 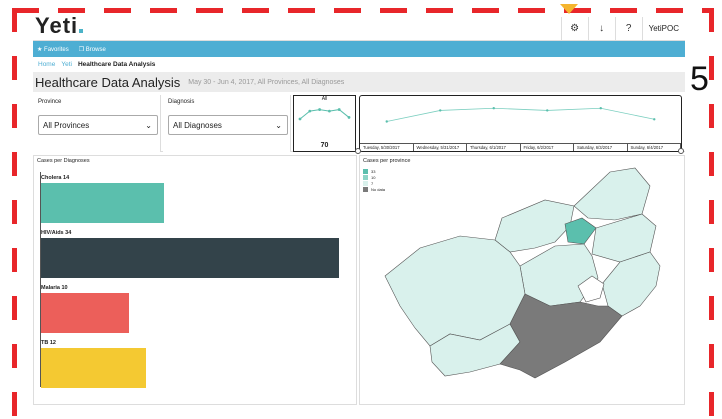 I want to click on bar-label: HIV/Aids 34, so click(x=56, y=233).